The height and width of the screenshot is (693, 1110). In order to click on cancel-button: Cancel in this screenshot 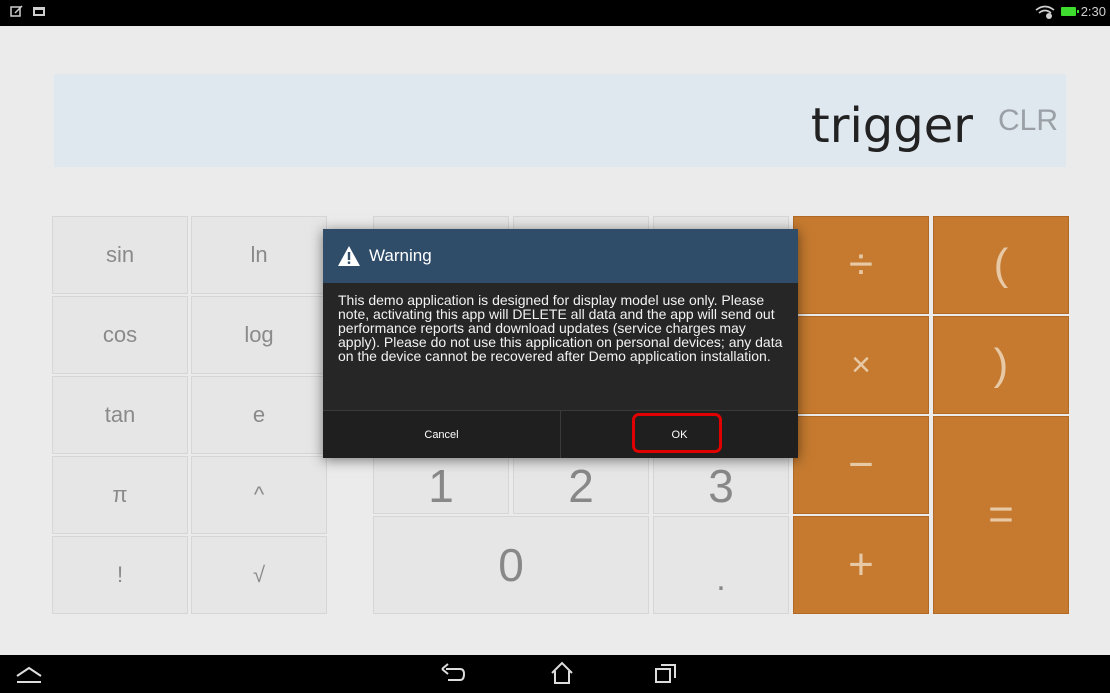, I will do `click(441, 434)`.